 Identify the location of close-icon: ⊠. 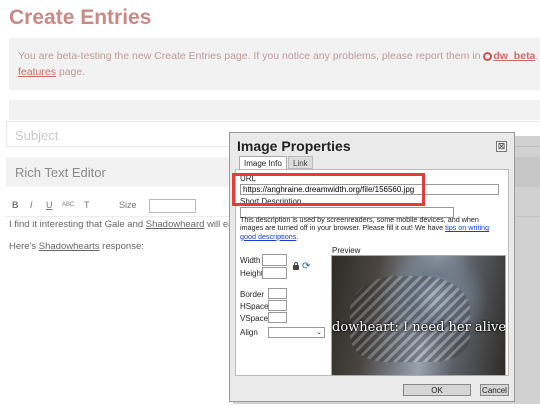
(501, 146).